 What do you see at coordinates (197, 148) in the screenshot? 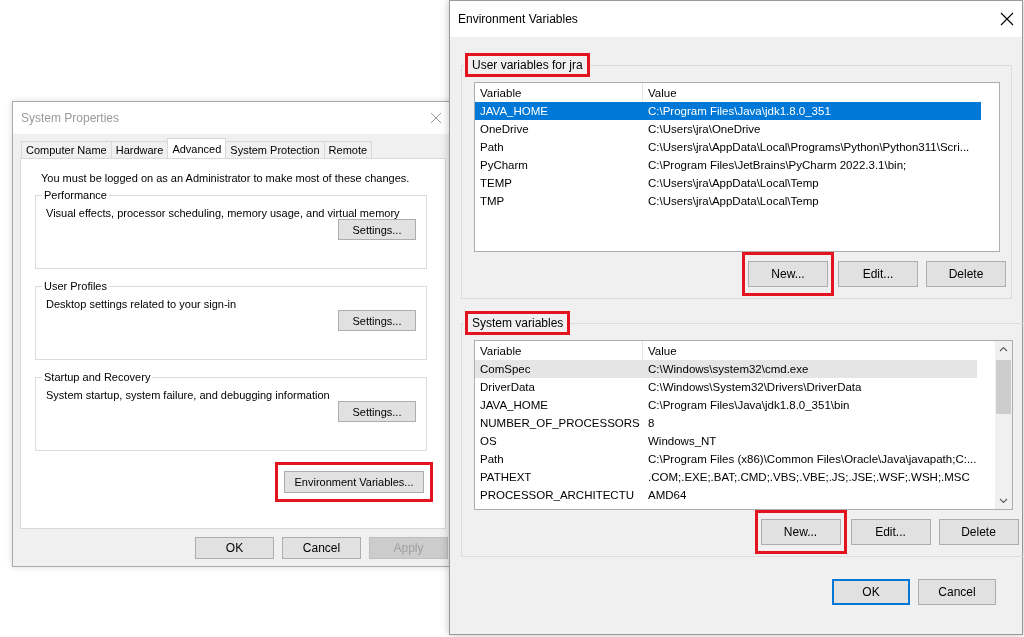
I see `tab: Advanced` at bounding box center [197, 148].